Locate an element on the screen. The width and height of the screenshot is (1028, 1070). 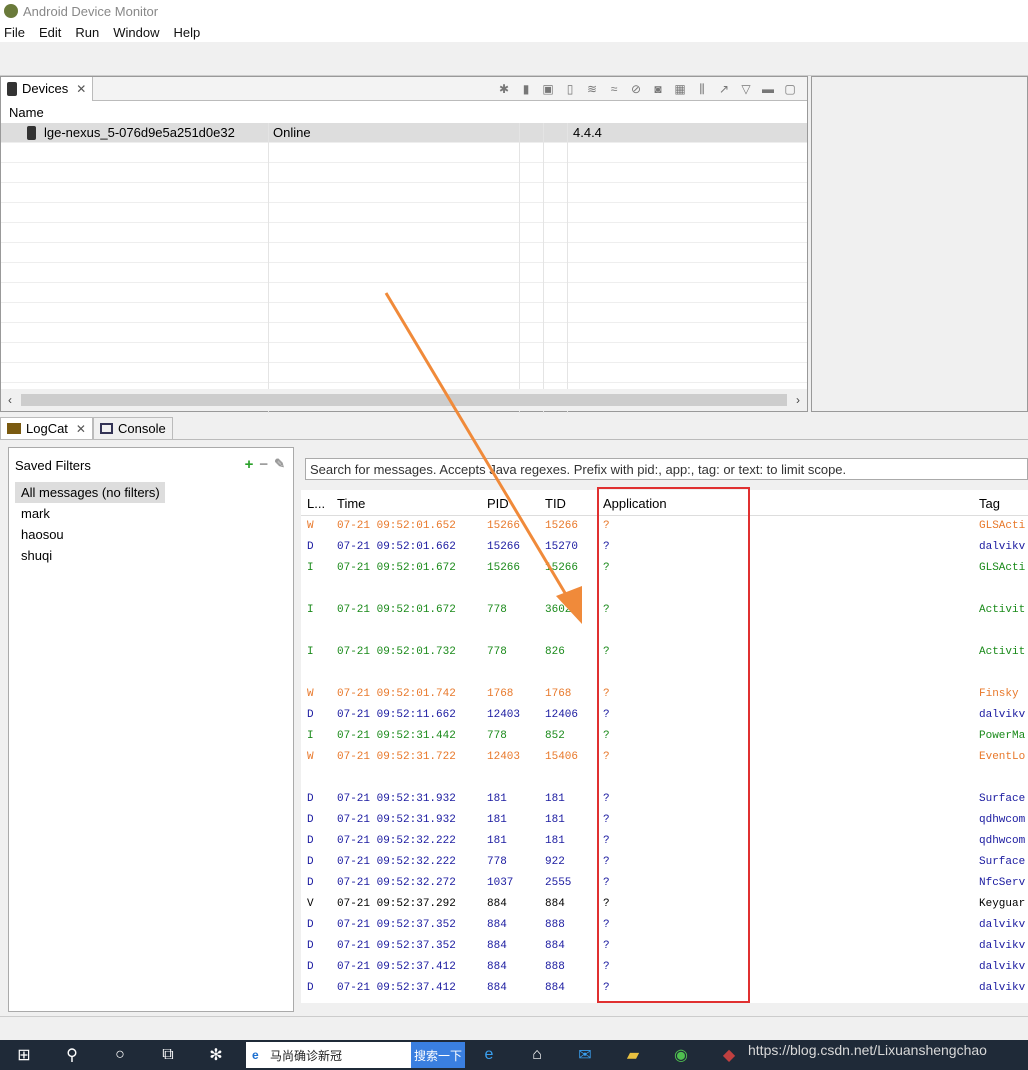
task-view-icon: ⧉ is located at coordinates (168, 1055).